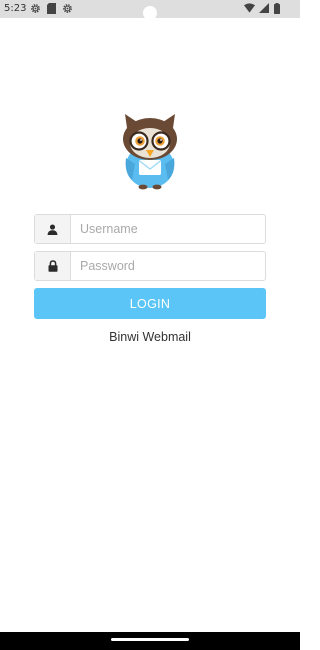 The width and height of the screenshot is (320, 650). I want to click on password-input-group, so click(150, 266).